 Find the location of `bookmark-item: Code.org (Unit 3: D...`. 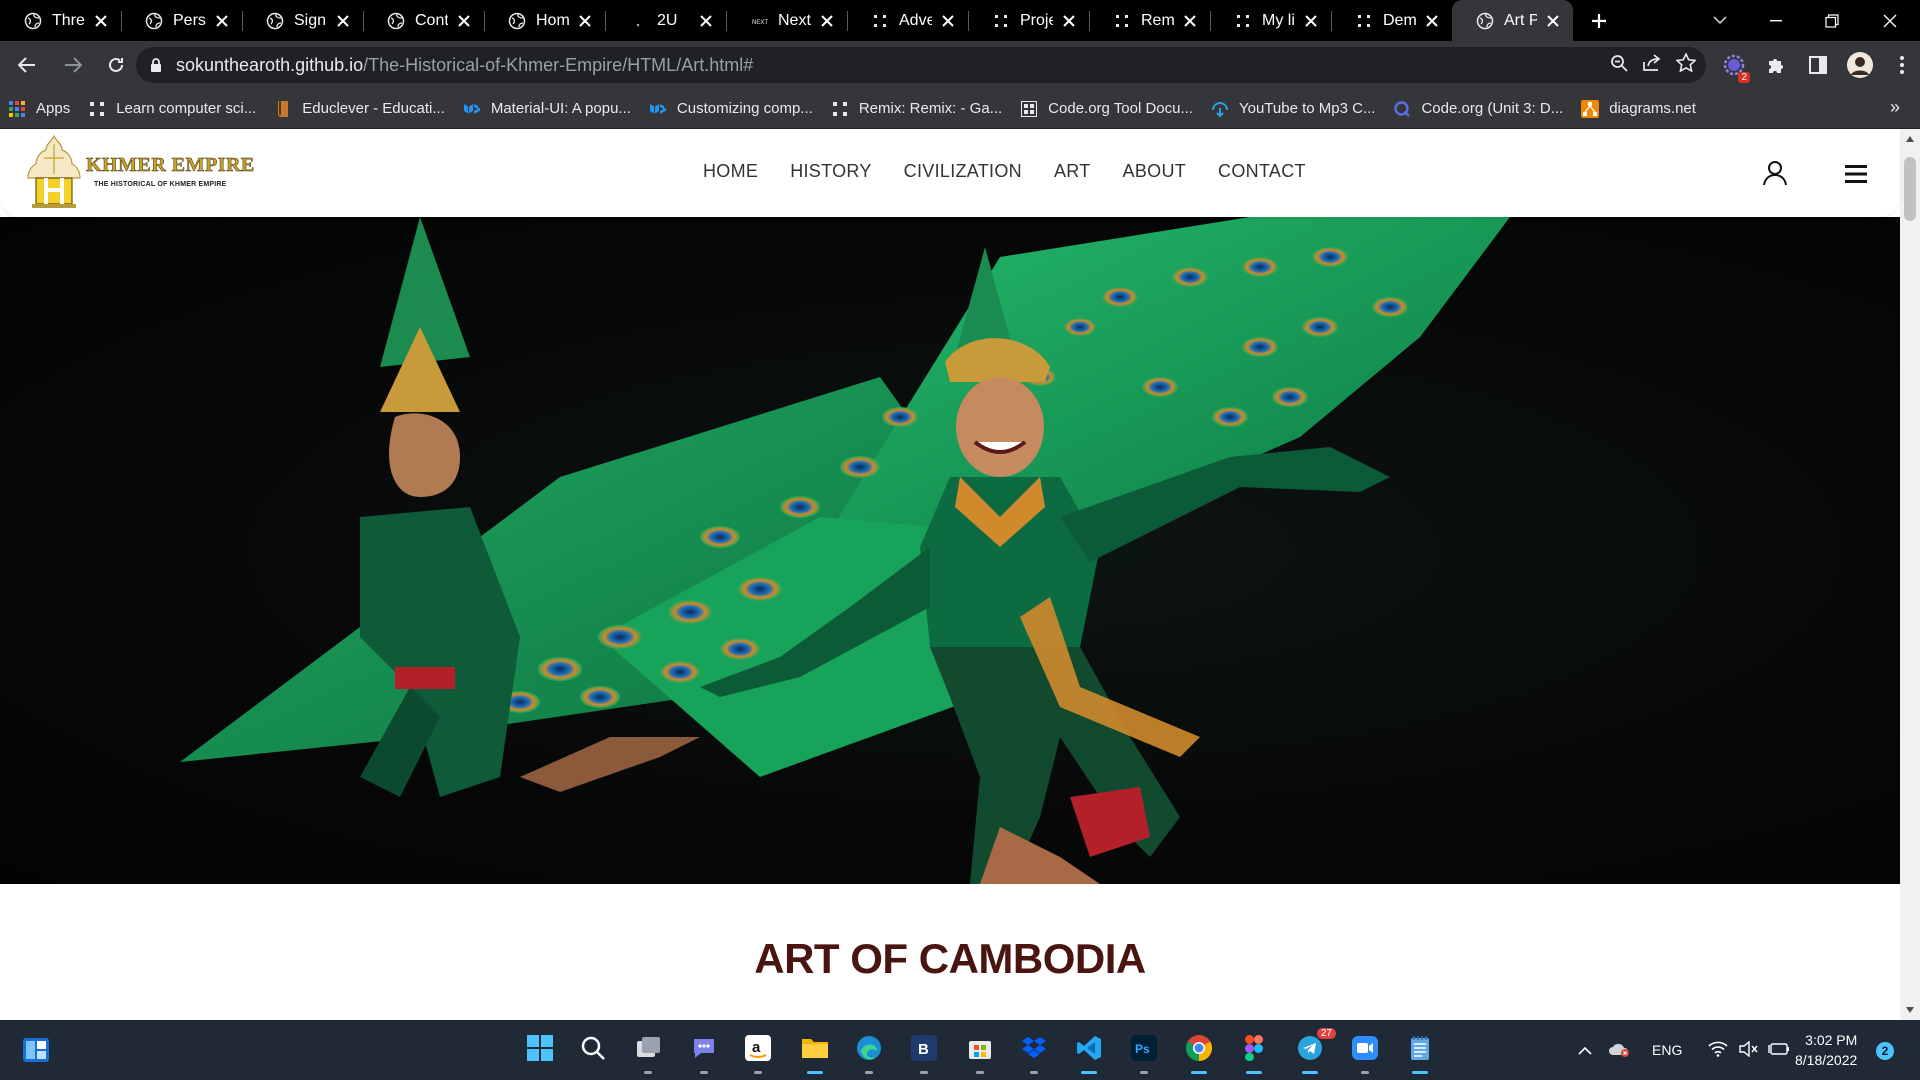

bookmark-item: Code.org (Unit 3: D... is located at coordinates (1479, 109).